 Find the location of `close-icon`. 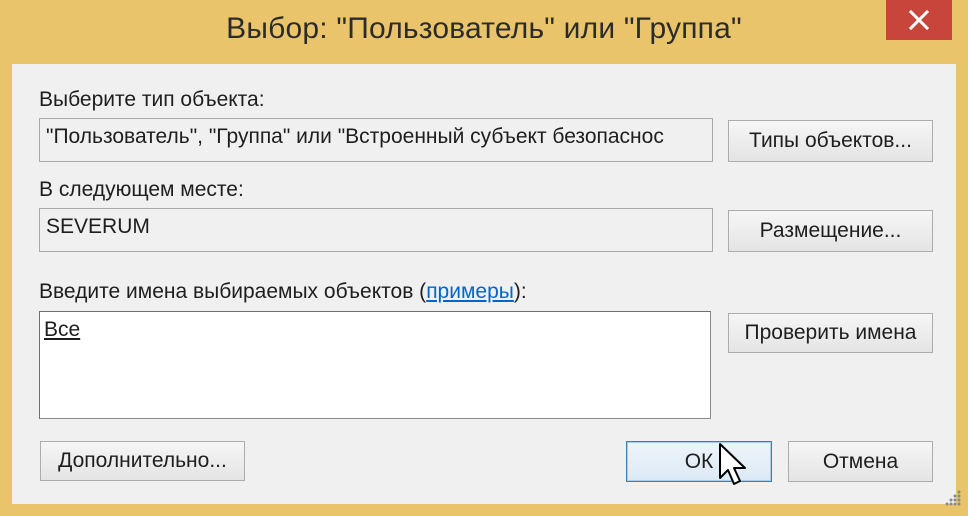

close-icon is located at coordinates (919, 20).